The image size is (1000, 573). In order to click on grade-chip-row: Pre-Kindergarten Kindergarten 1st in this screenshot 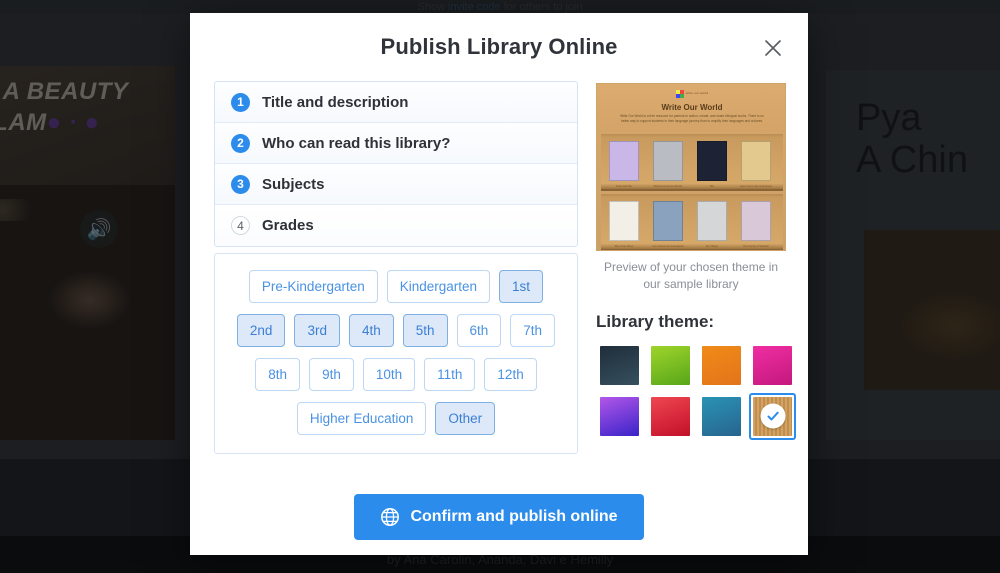, I will do `click(396, 286)`.